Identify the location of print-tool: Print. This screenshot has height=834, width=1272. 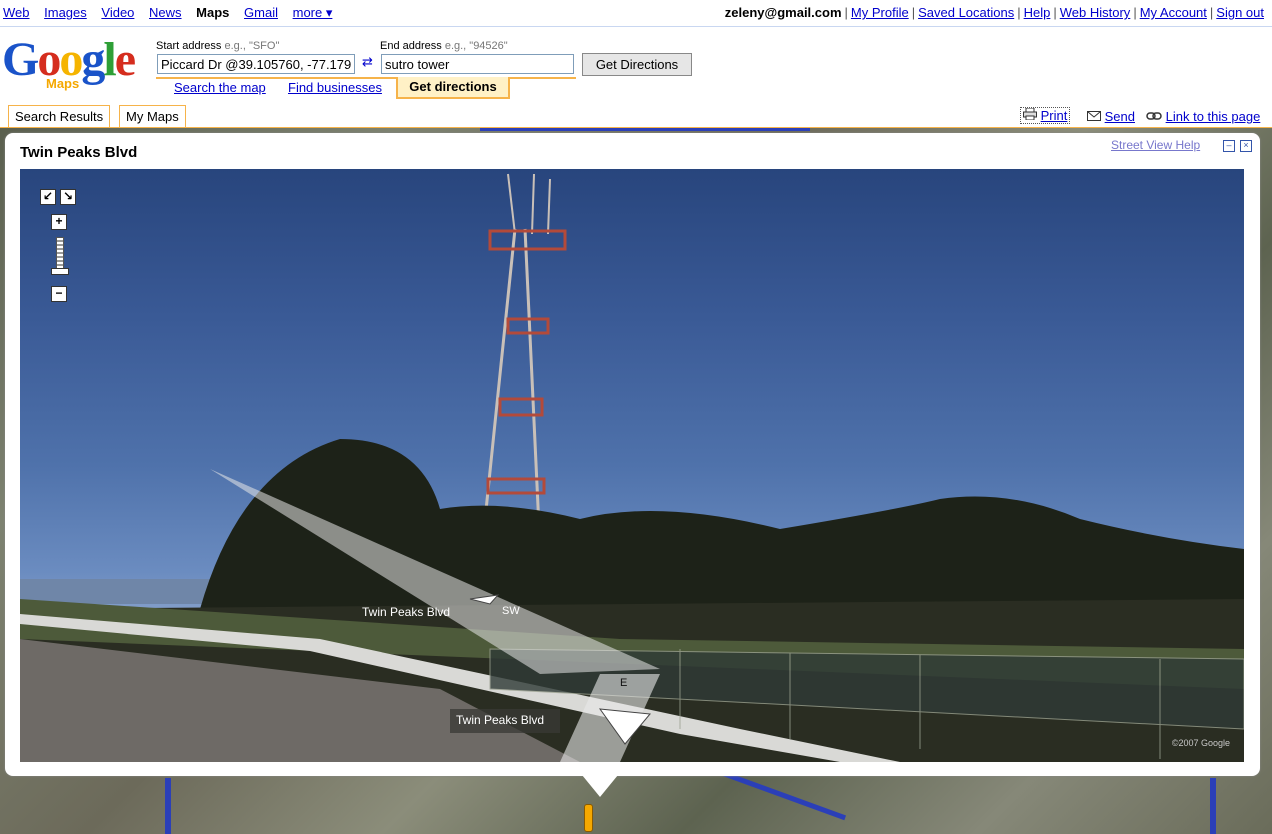
(1045, 115).